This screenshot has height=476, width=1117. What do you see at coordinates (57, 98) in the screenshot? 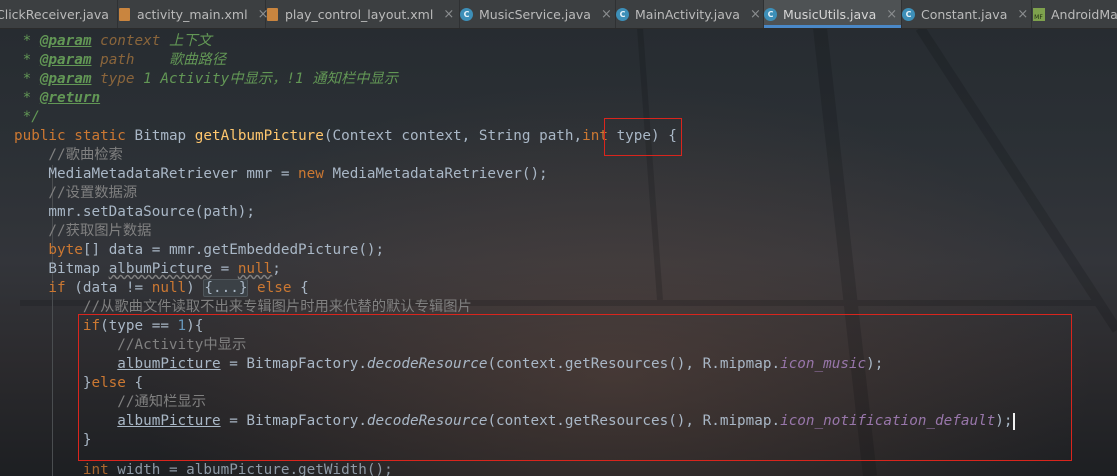
I see `code-line-4: * @return` at bounding box center [57, 98].